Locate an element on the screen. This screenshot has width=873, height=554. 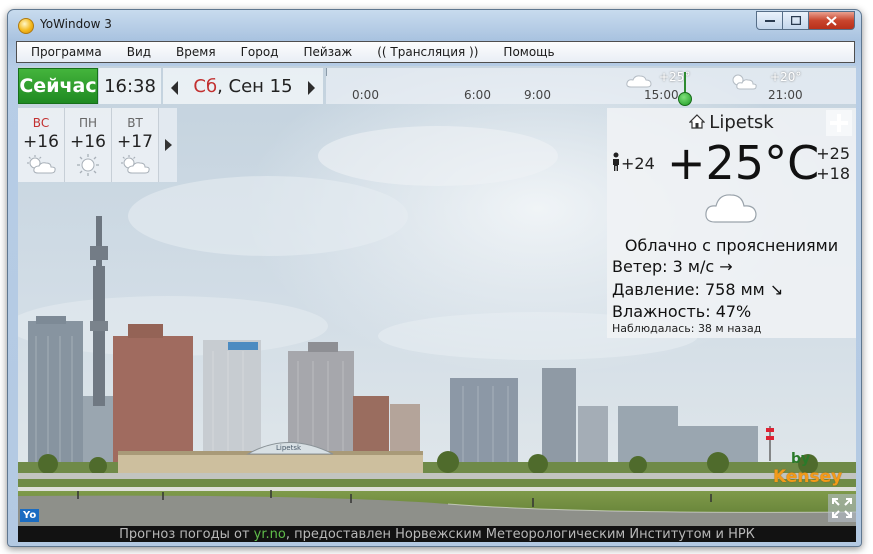
forecast-day-name: ВТ is located at coordinates (135, 123).